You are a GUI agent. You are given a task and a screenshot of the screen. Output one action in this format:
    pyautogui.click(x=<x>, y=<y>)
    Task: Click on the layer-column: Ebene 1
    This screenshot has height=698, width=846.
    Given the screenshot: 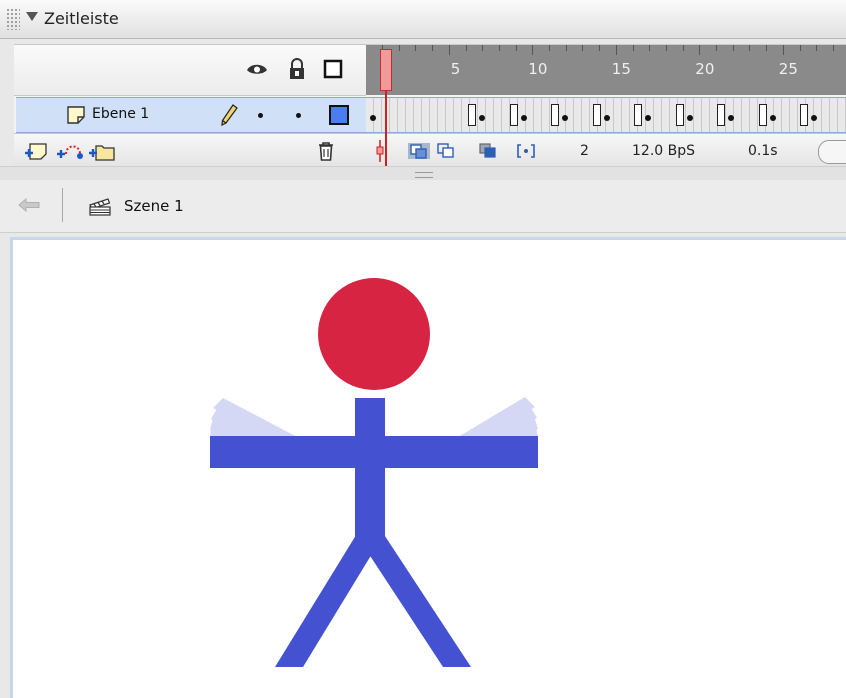 What is the action you would take?
    pyautogui.click(x=190, y=106)
    